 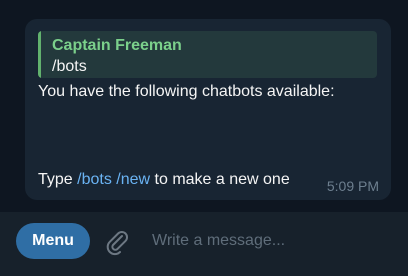 What do you see at coordinates (94, 179) in the screenshot?
I see `bots-command-link: /bots` at bounding box center [94, 179].